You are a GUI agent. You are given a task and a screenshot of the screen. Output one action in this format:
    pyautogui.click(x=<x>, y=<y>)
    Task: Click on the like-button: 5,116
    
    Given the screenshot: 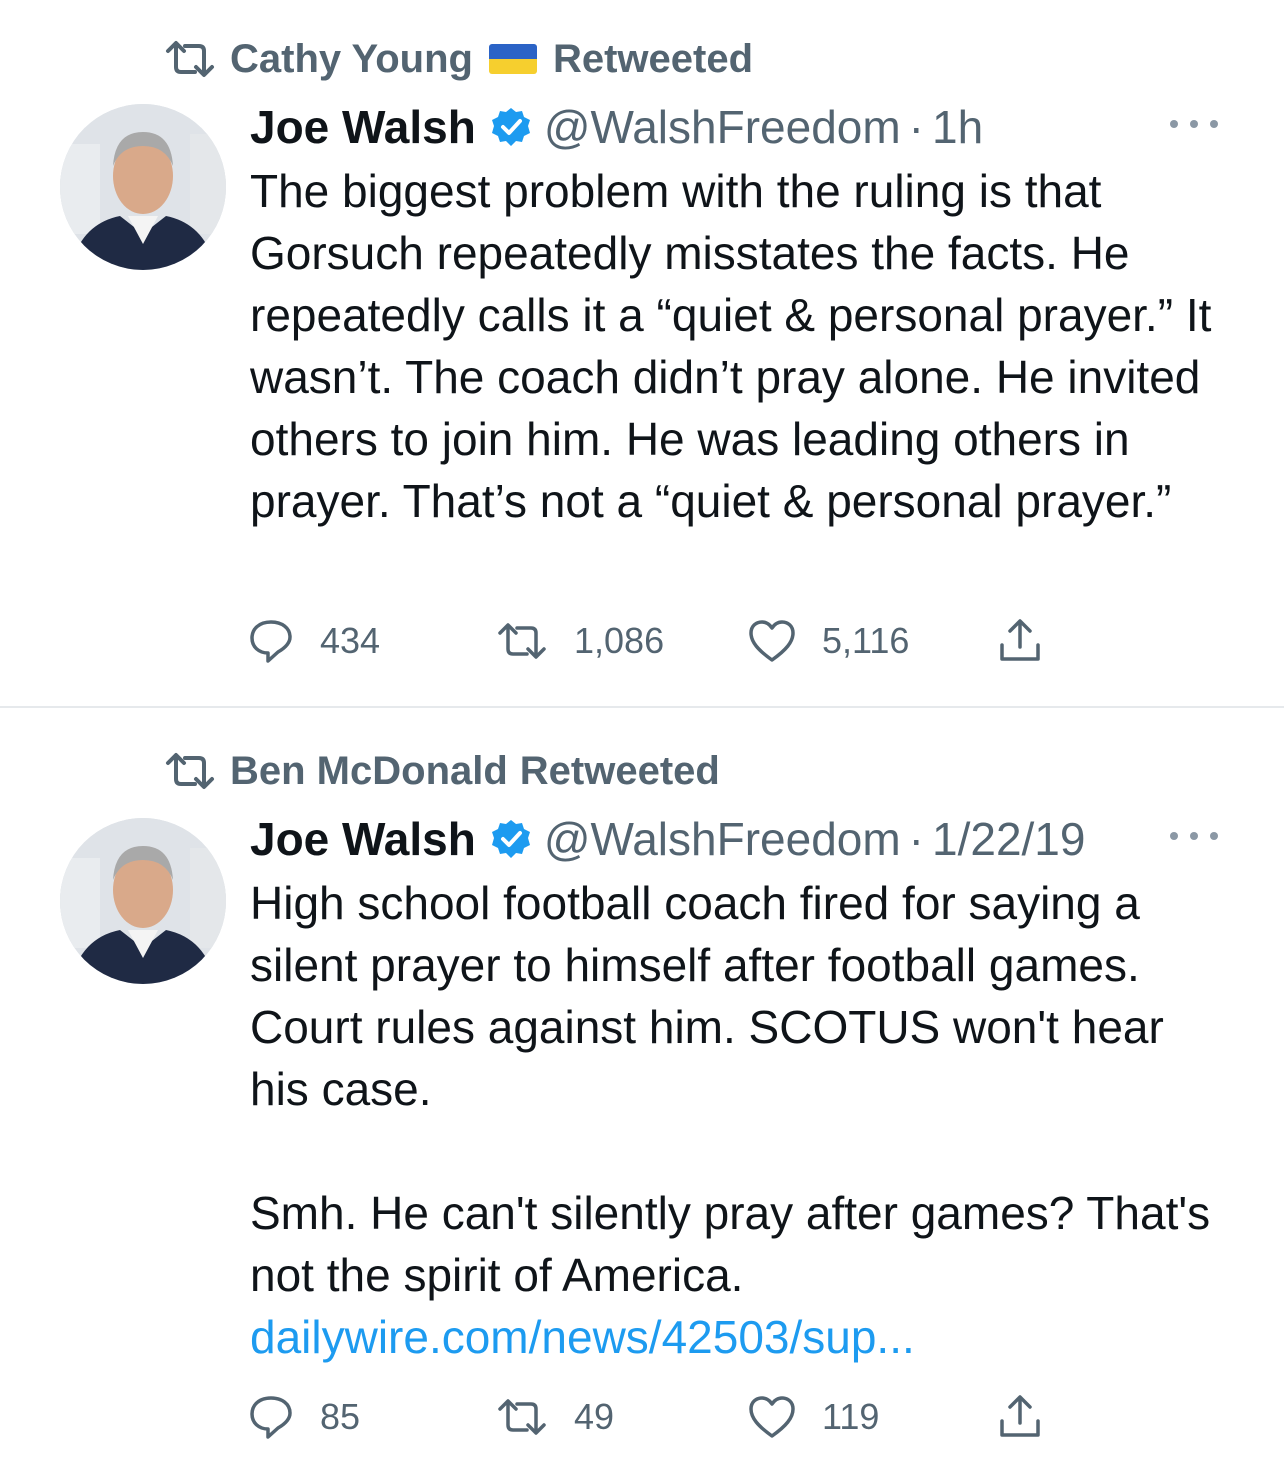 What is the action you would take?
    pyautogui.click(x=828, y=641)
    